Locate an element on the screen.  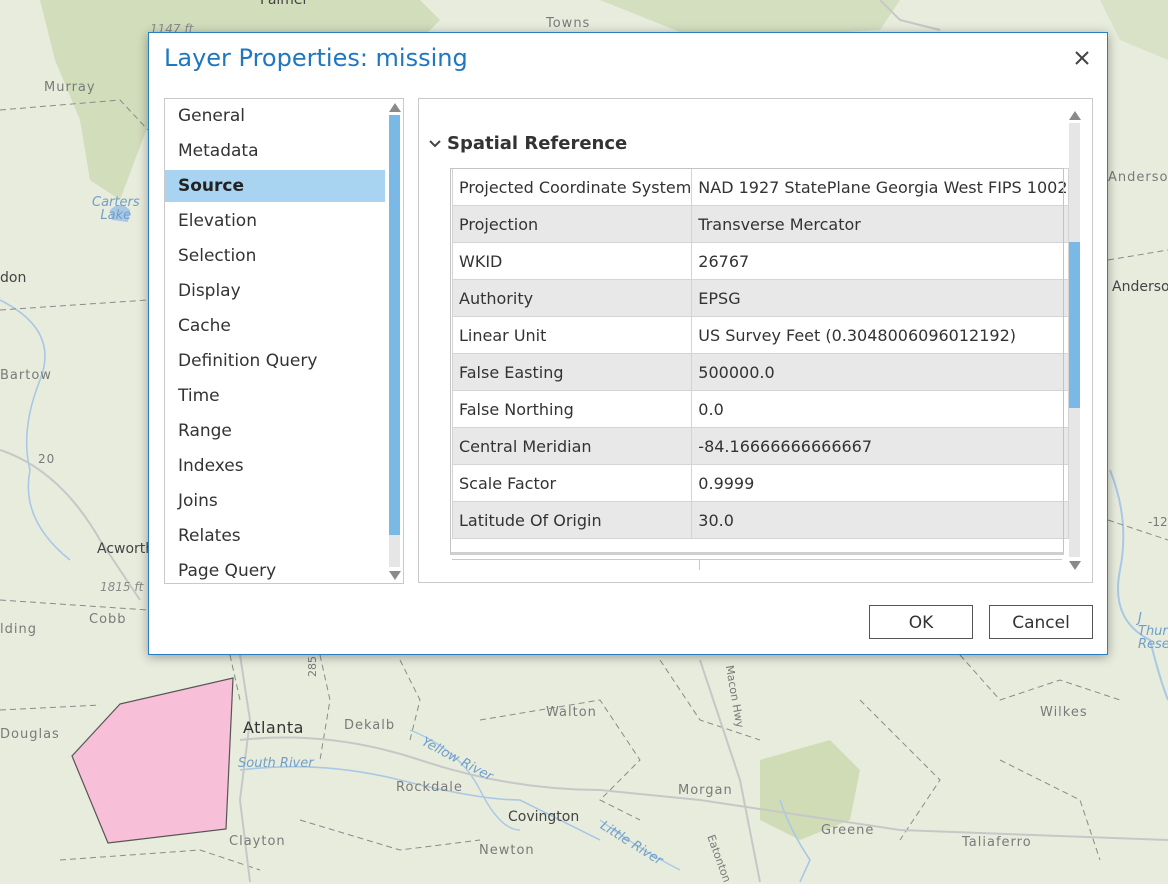
map-label: Atlanta is located at coordinates (273, 727).